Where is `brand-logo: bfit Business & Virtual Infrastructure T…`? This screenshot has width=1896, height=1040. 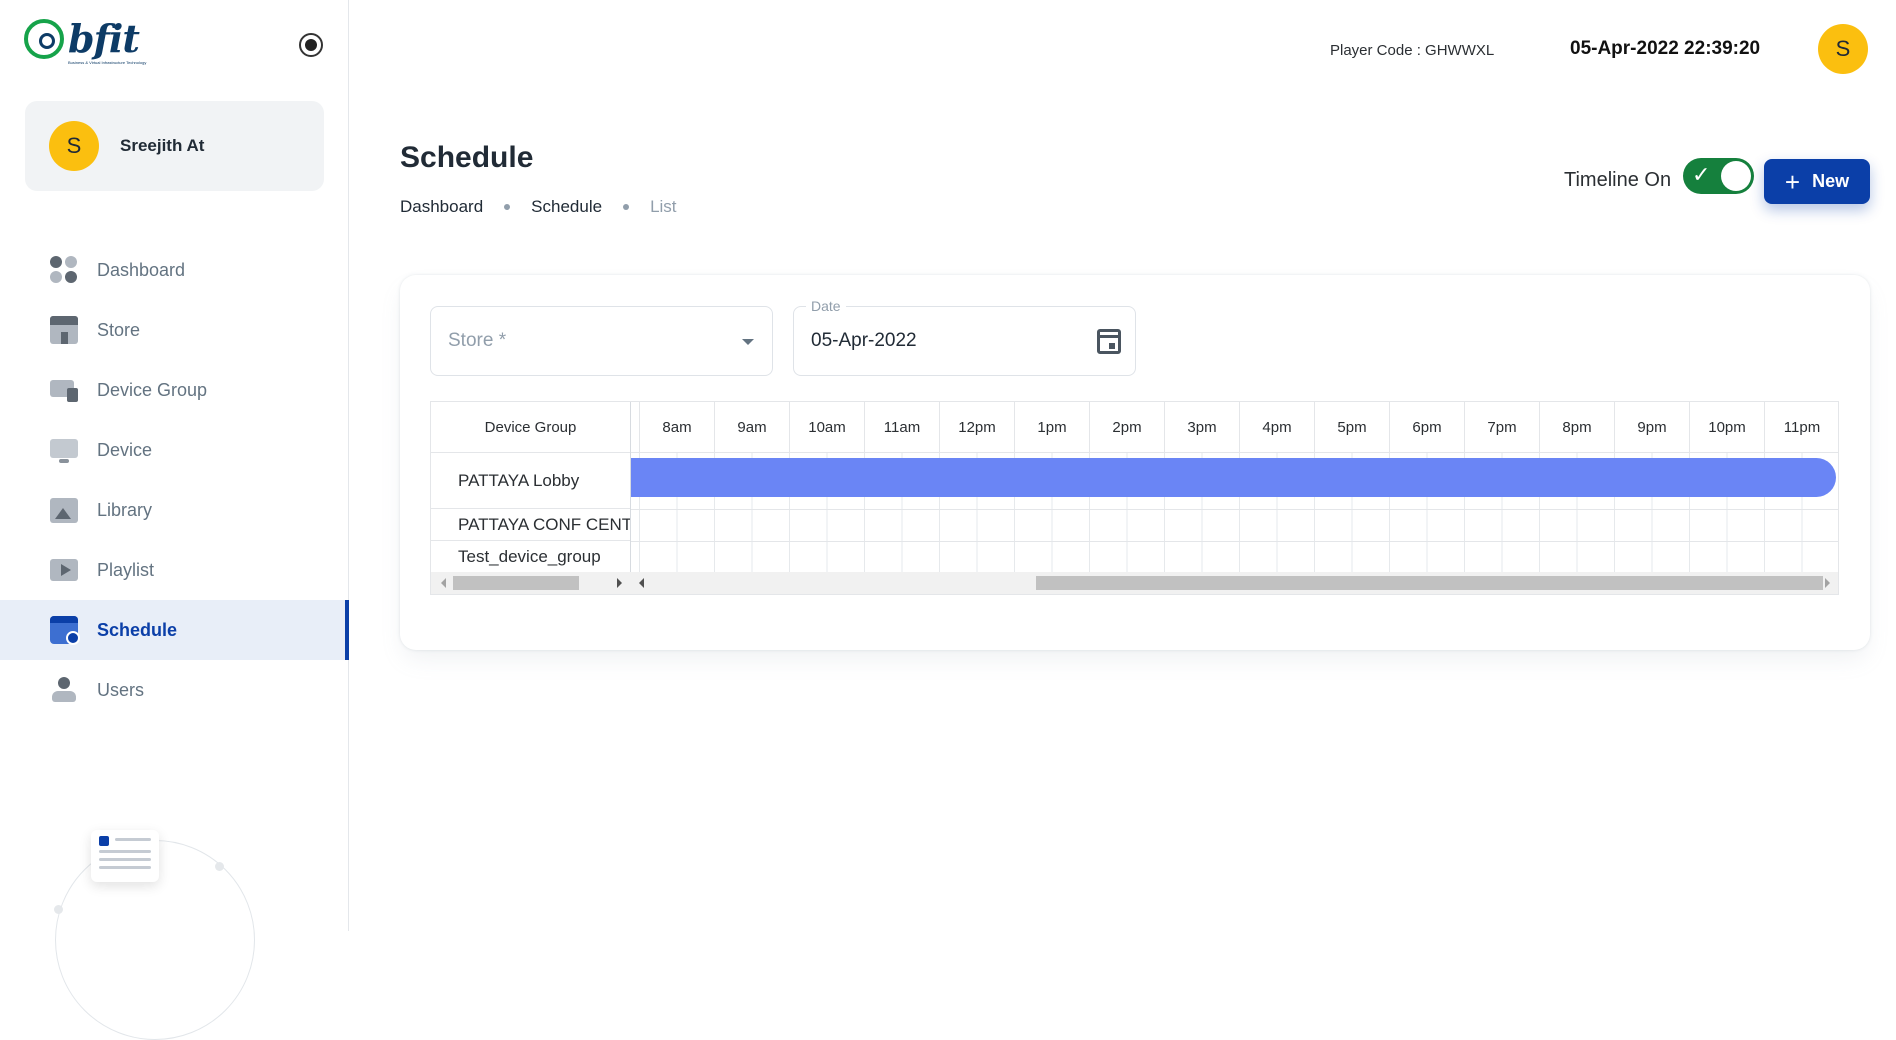
brand-logo: bfit Business & Virtual Infrastructure T… is located at coordinates (85, 40).